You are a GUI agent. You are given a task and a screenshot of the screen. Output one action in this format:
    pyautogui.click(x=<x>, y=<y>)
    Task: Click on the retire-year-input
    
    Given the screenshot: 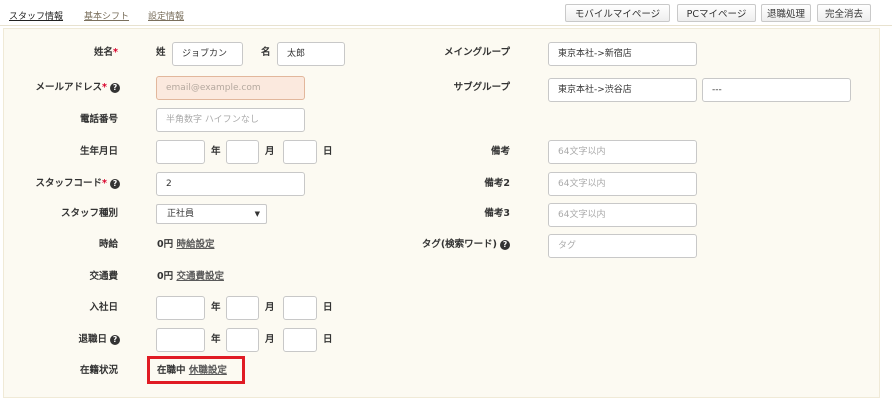 What is the action you would take?
    pyautogui.click(x=180, y=340)
    